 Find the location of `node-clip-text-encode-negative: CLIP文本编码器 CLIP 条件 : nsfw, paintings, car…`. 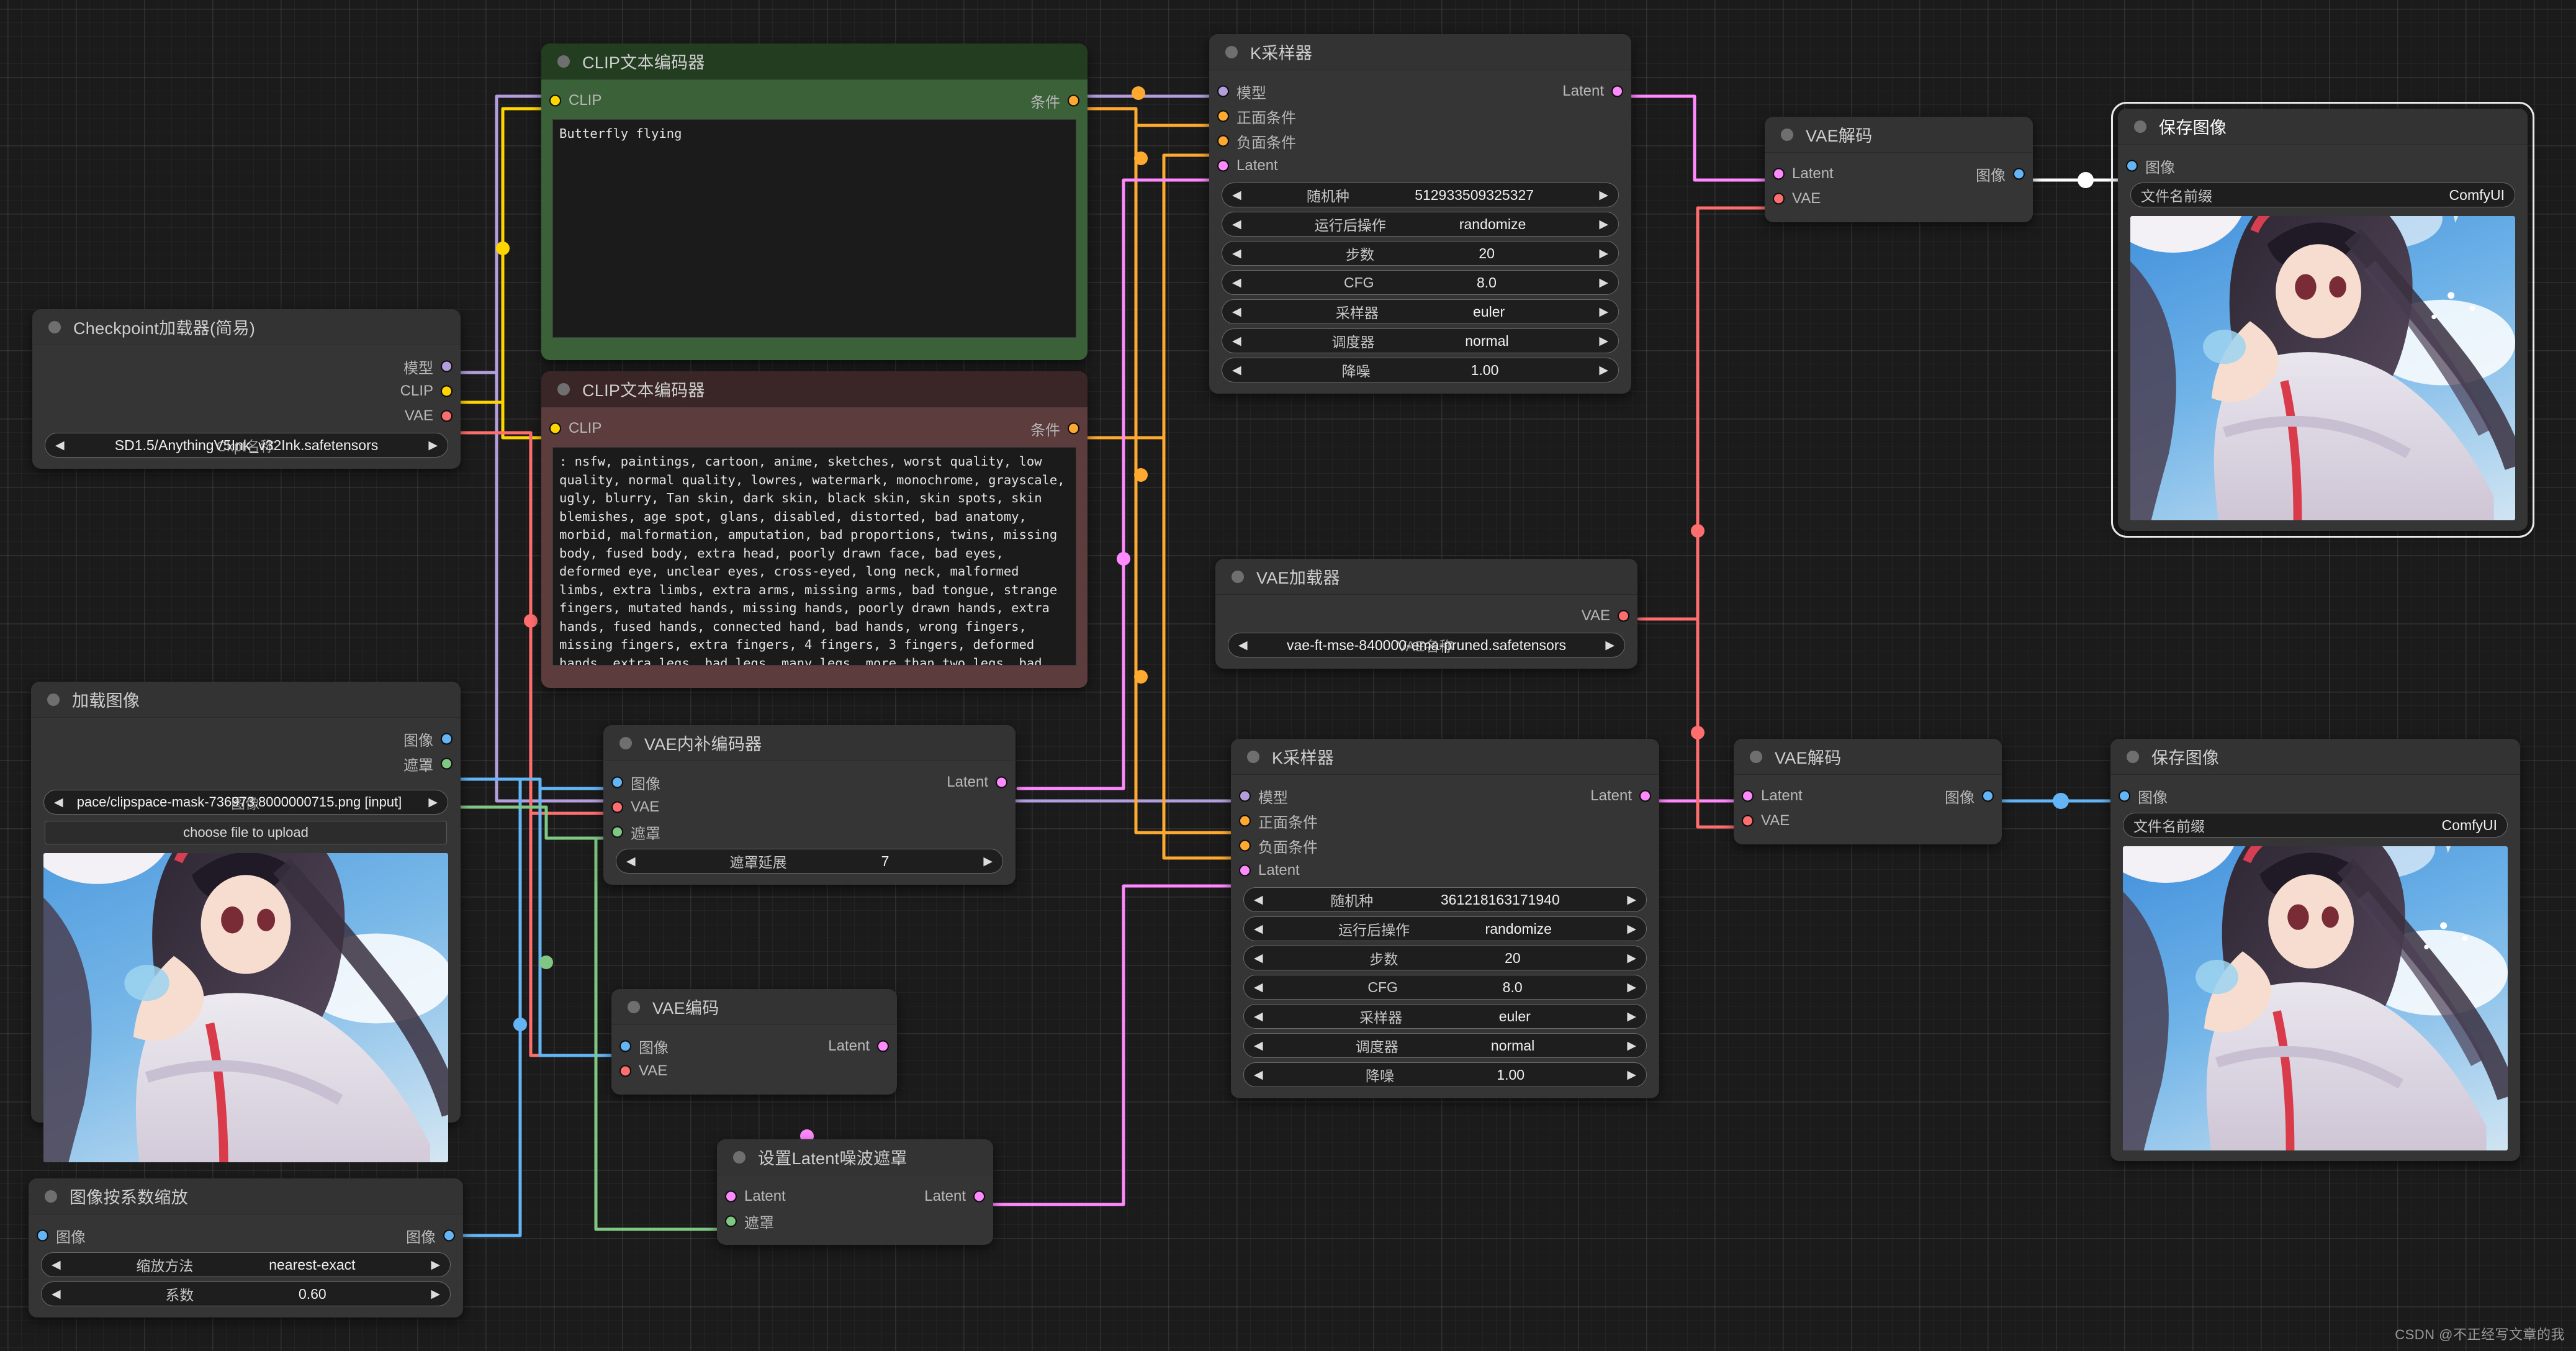

node-clip-text-encode-negative: CLIP文本编码器 CLIP 条件 : nsfw, paintings, car… is located at coordinates (814, 529).